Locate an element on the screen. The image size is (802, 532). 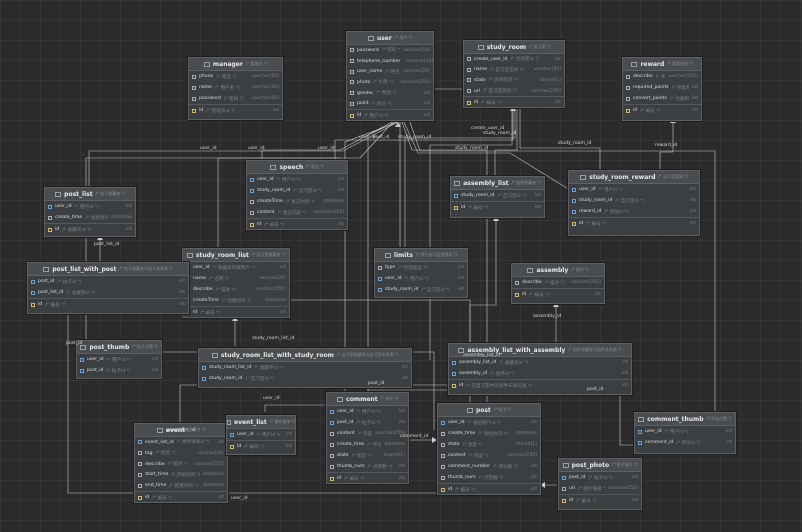
table-header: comment_thumb/* 评论点赞 */ is located at coordinates (685, 419).